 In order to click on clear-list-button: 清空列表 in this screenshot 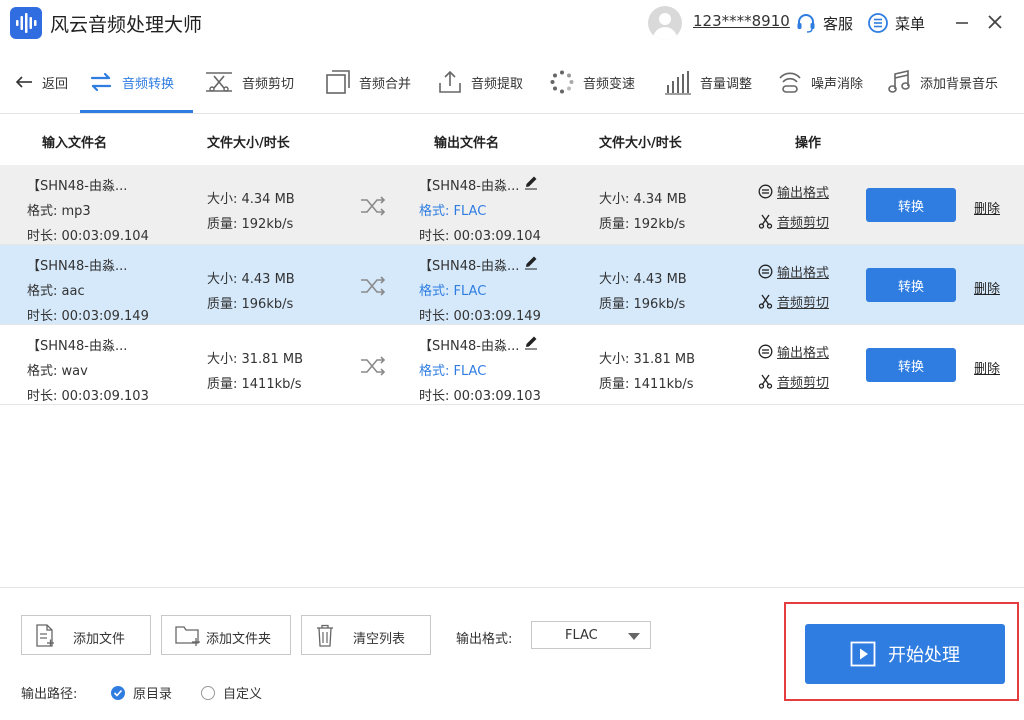, I will do `click(366, 635)`.